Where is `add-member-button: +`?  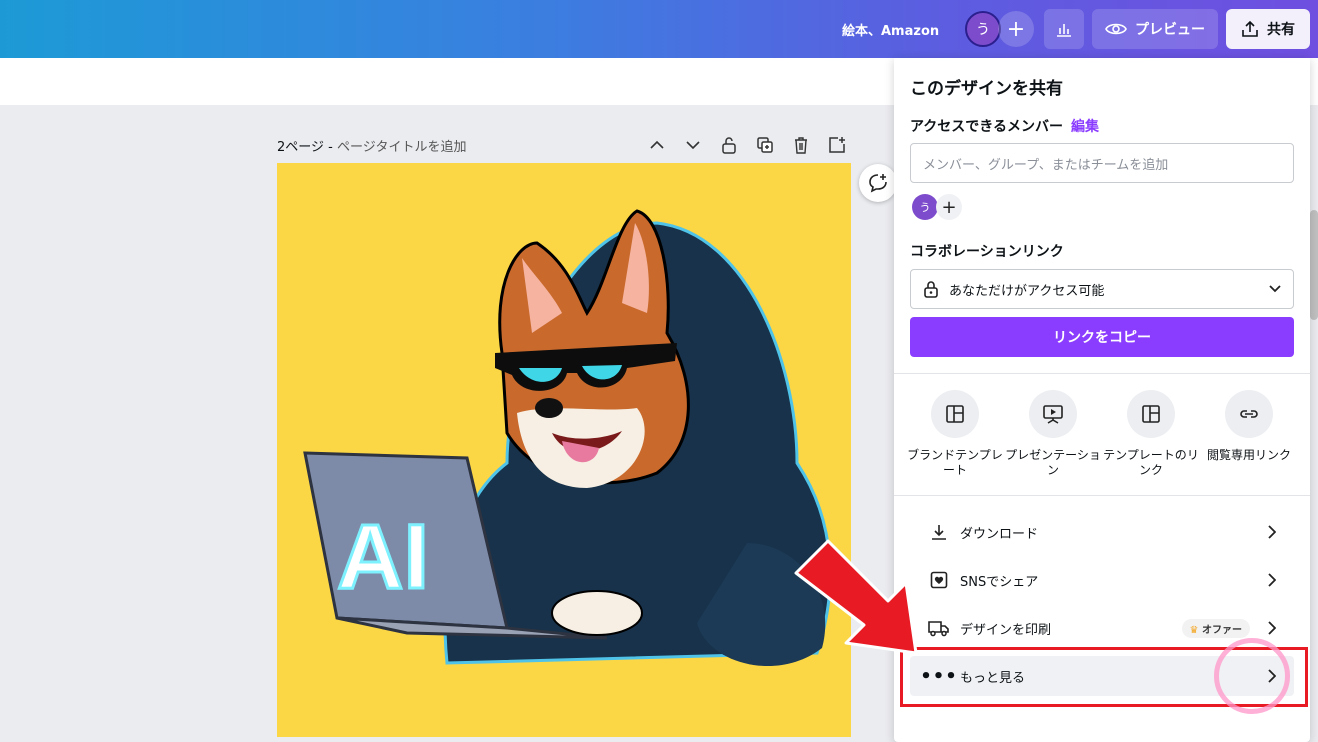 add-member-button: + is located at coordinates (949, 207).